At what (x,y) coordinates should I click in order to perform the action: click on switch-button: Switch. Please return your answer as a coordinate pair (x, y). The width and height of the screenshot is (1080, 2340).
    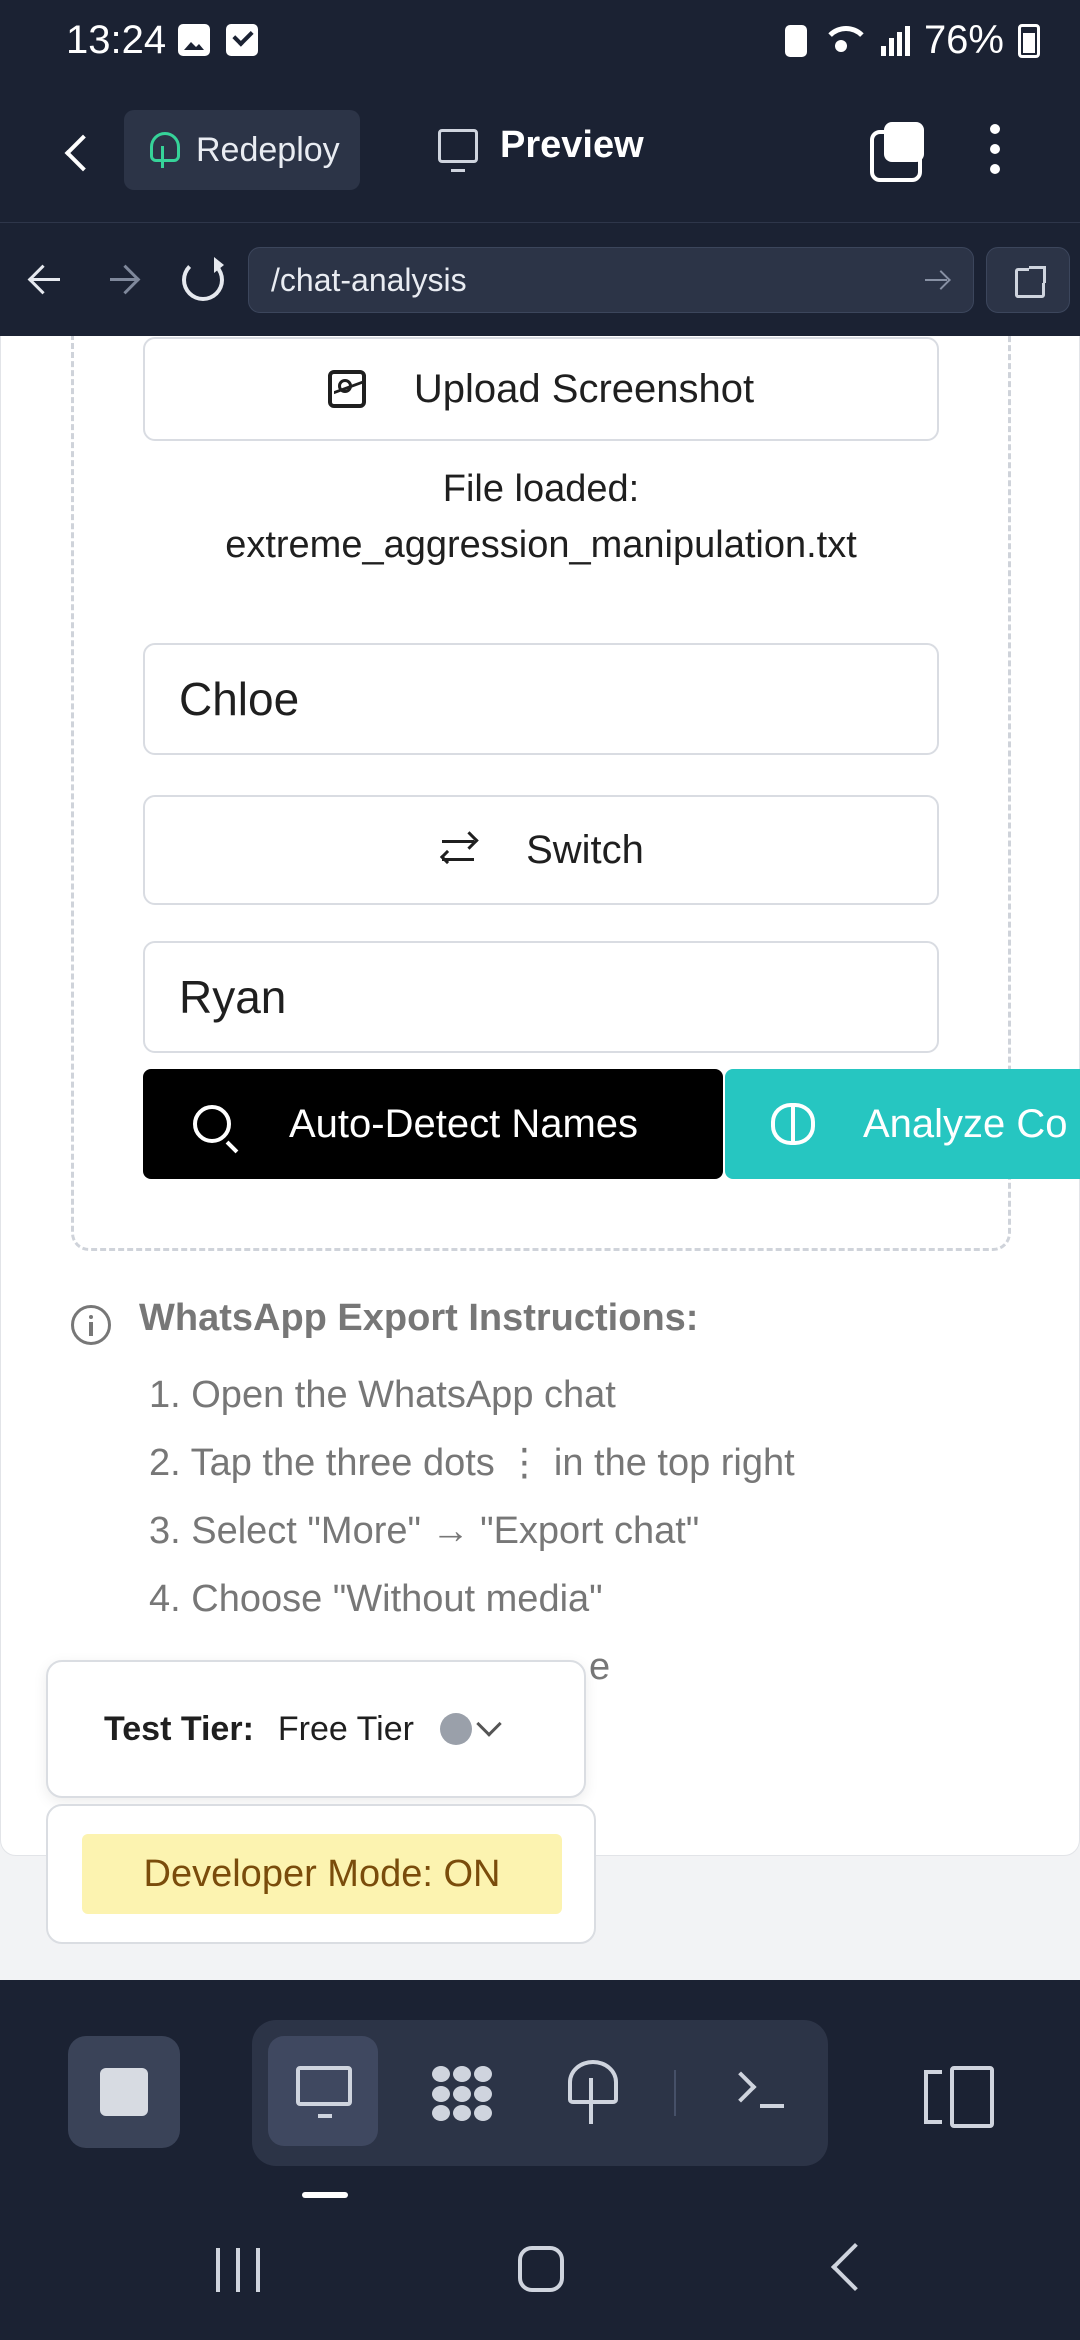
    Looking at the image, I should click on (541, 850).